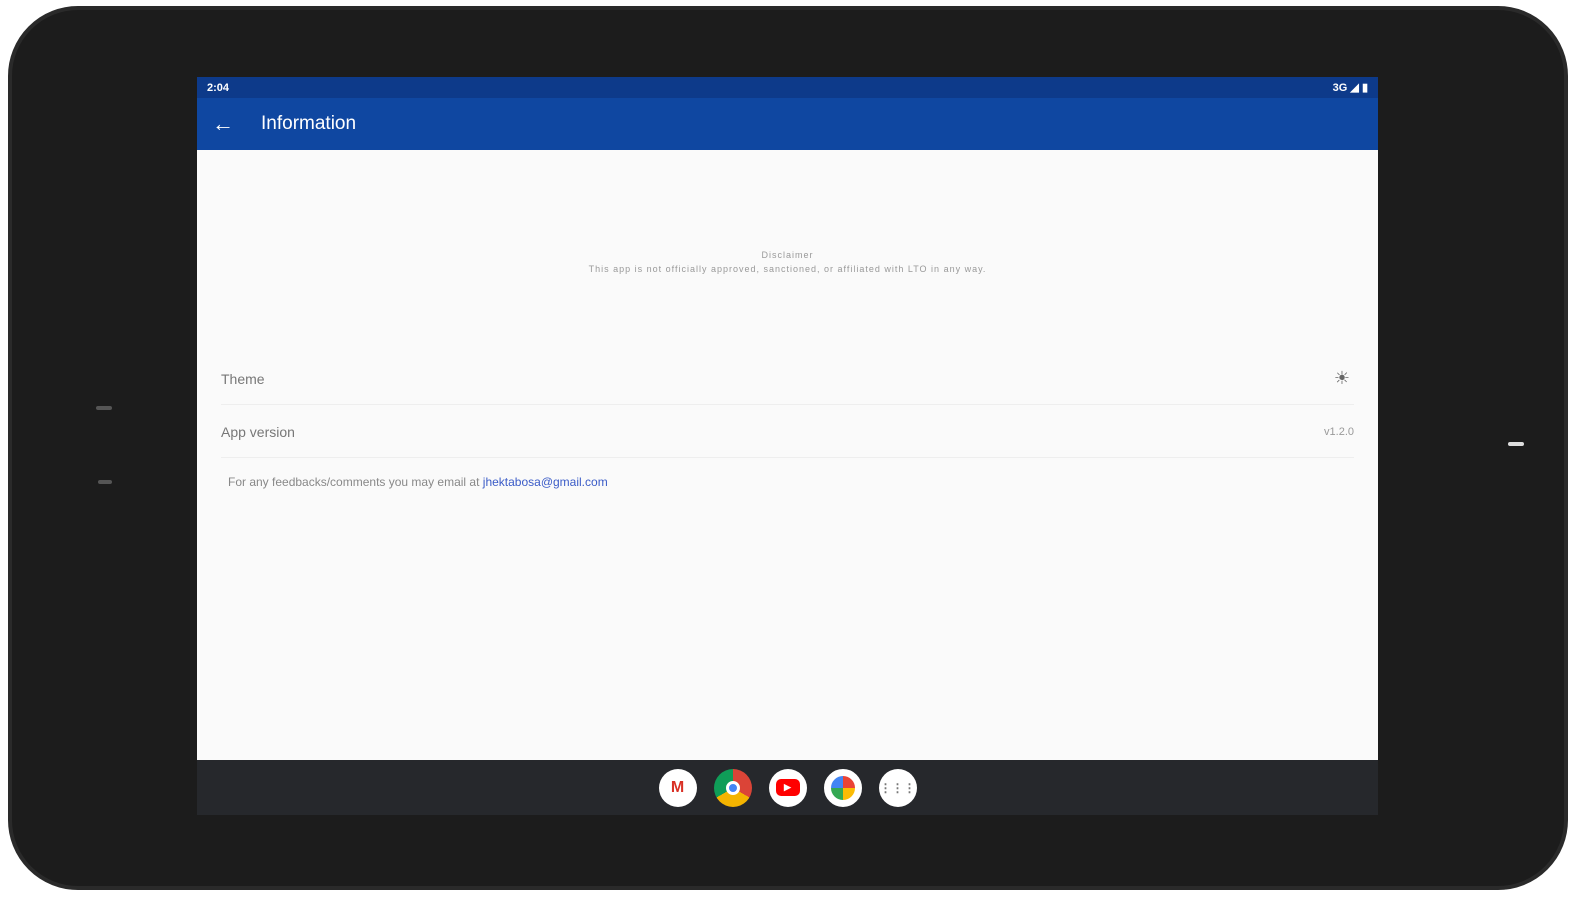 This screenshot has width=1584, height=900. I want to click on app-version-label: App version, so click(258, 431).